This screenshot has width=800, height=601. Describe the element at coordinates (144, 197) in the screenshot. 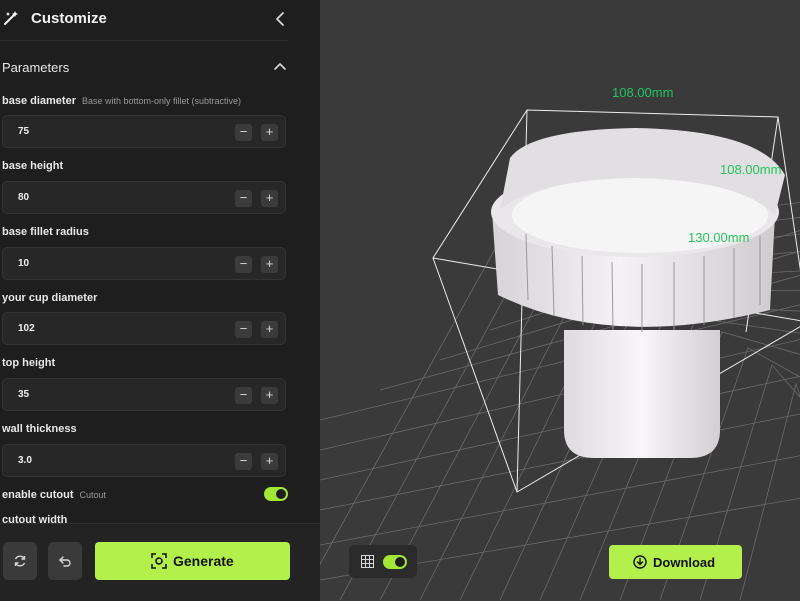

I see `param-input-base-height: 80 − +` at that location.